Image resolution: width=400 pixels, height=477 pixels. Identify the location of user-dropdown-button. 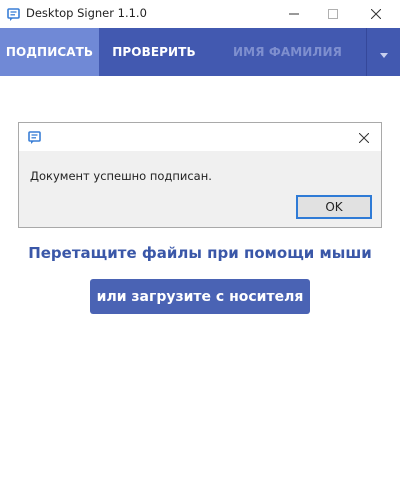
(383, 52).